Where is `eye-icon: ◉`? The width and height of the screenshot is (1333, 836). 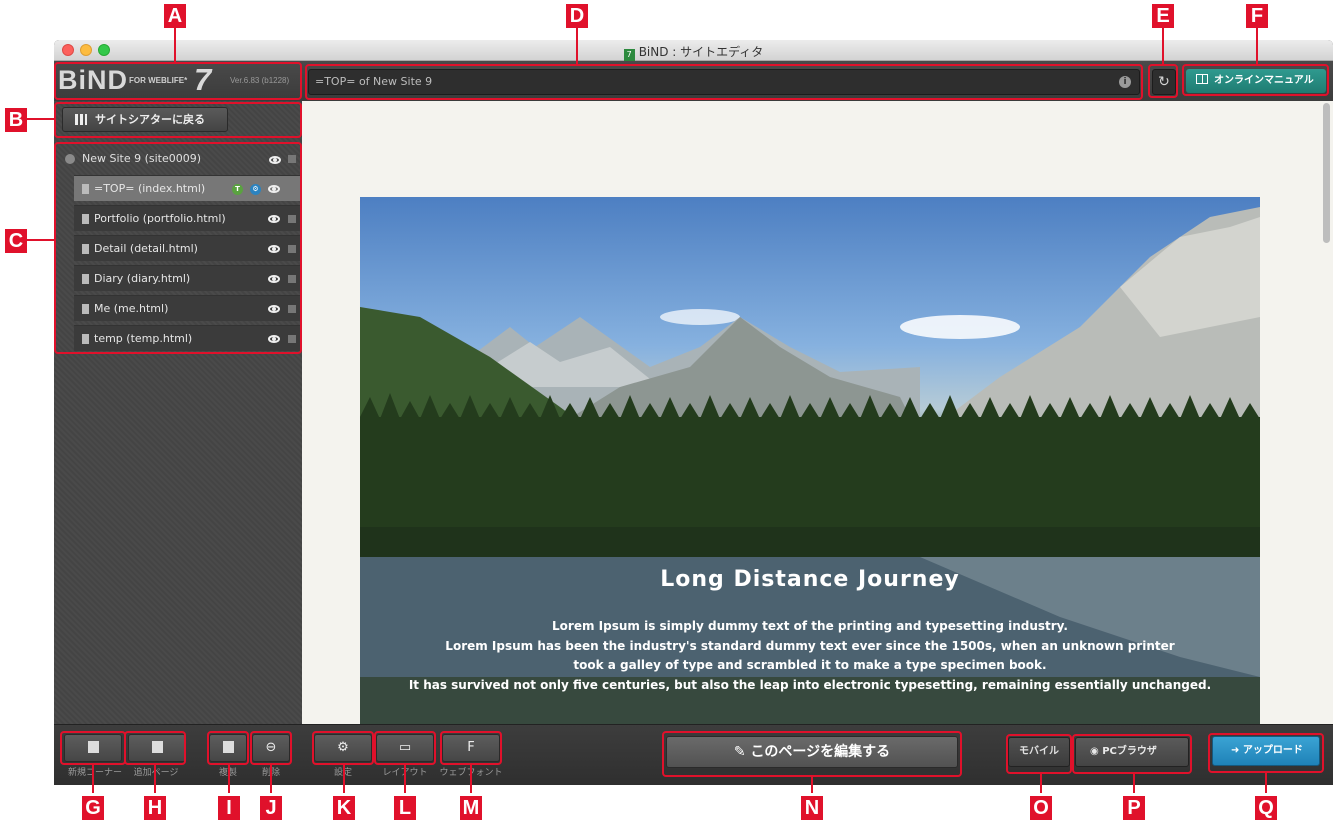 eye-icon: ◉ is located at coordinates (1096, 751).